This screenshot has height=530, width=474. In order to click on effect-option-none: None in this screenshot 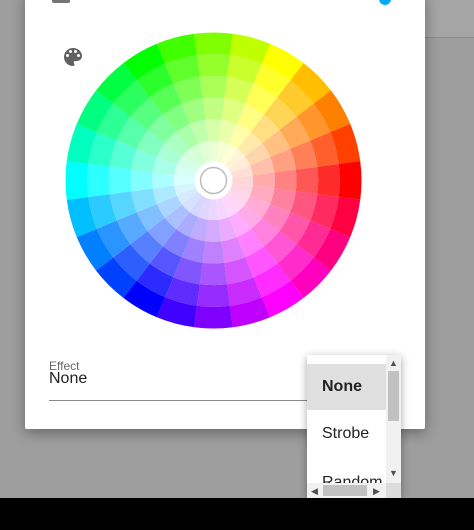, I will do `click(346, 387)`.